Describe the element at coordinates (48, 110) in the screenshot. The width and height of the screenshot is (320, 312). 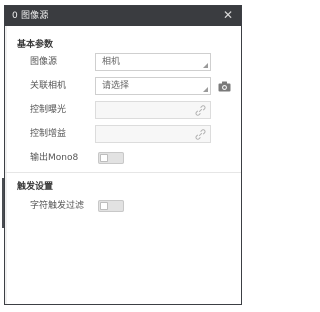
I see `exposure-label: 控制曝光` at that location.